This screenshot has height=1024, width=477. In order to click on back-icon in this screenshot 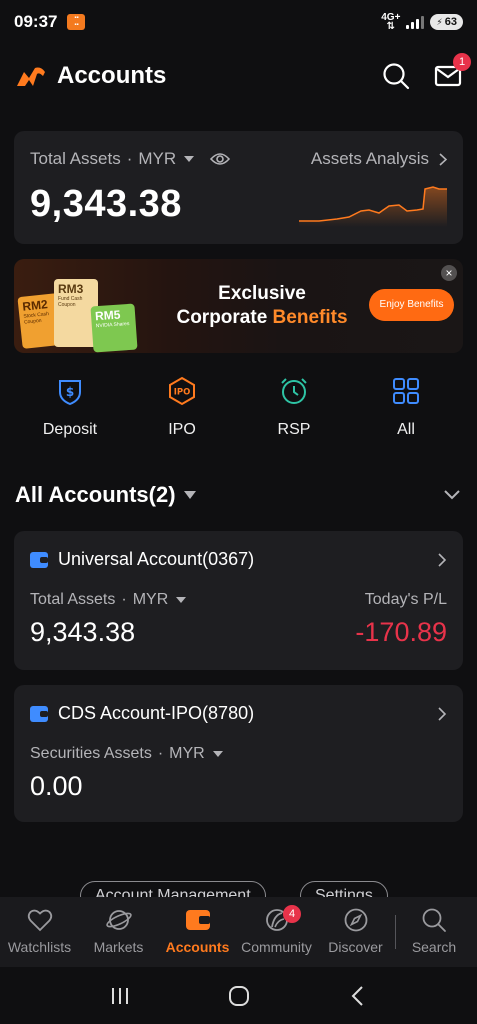, I will do `click(358, 996)`.